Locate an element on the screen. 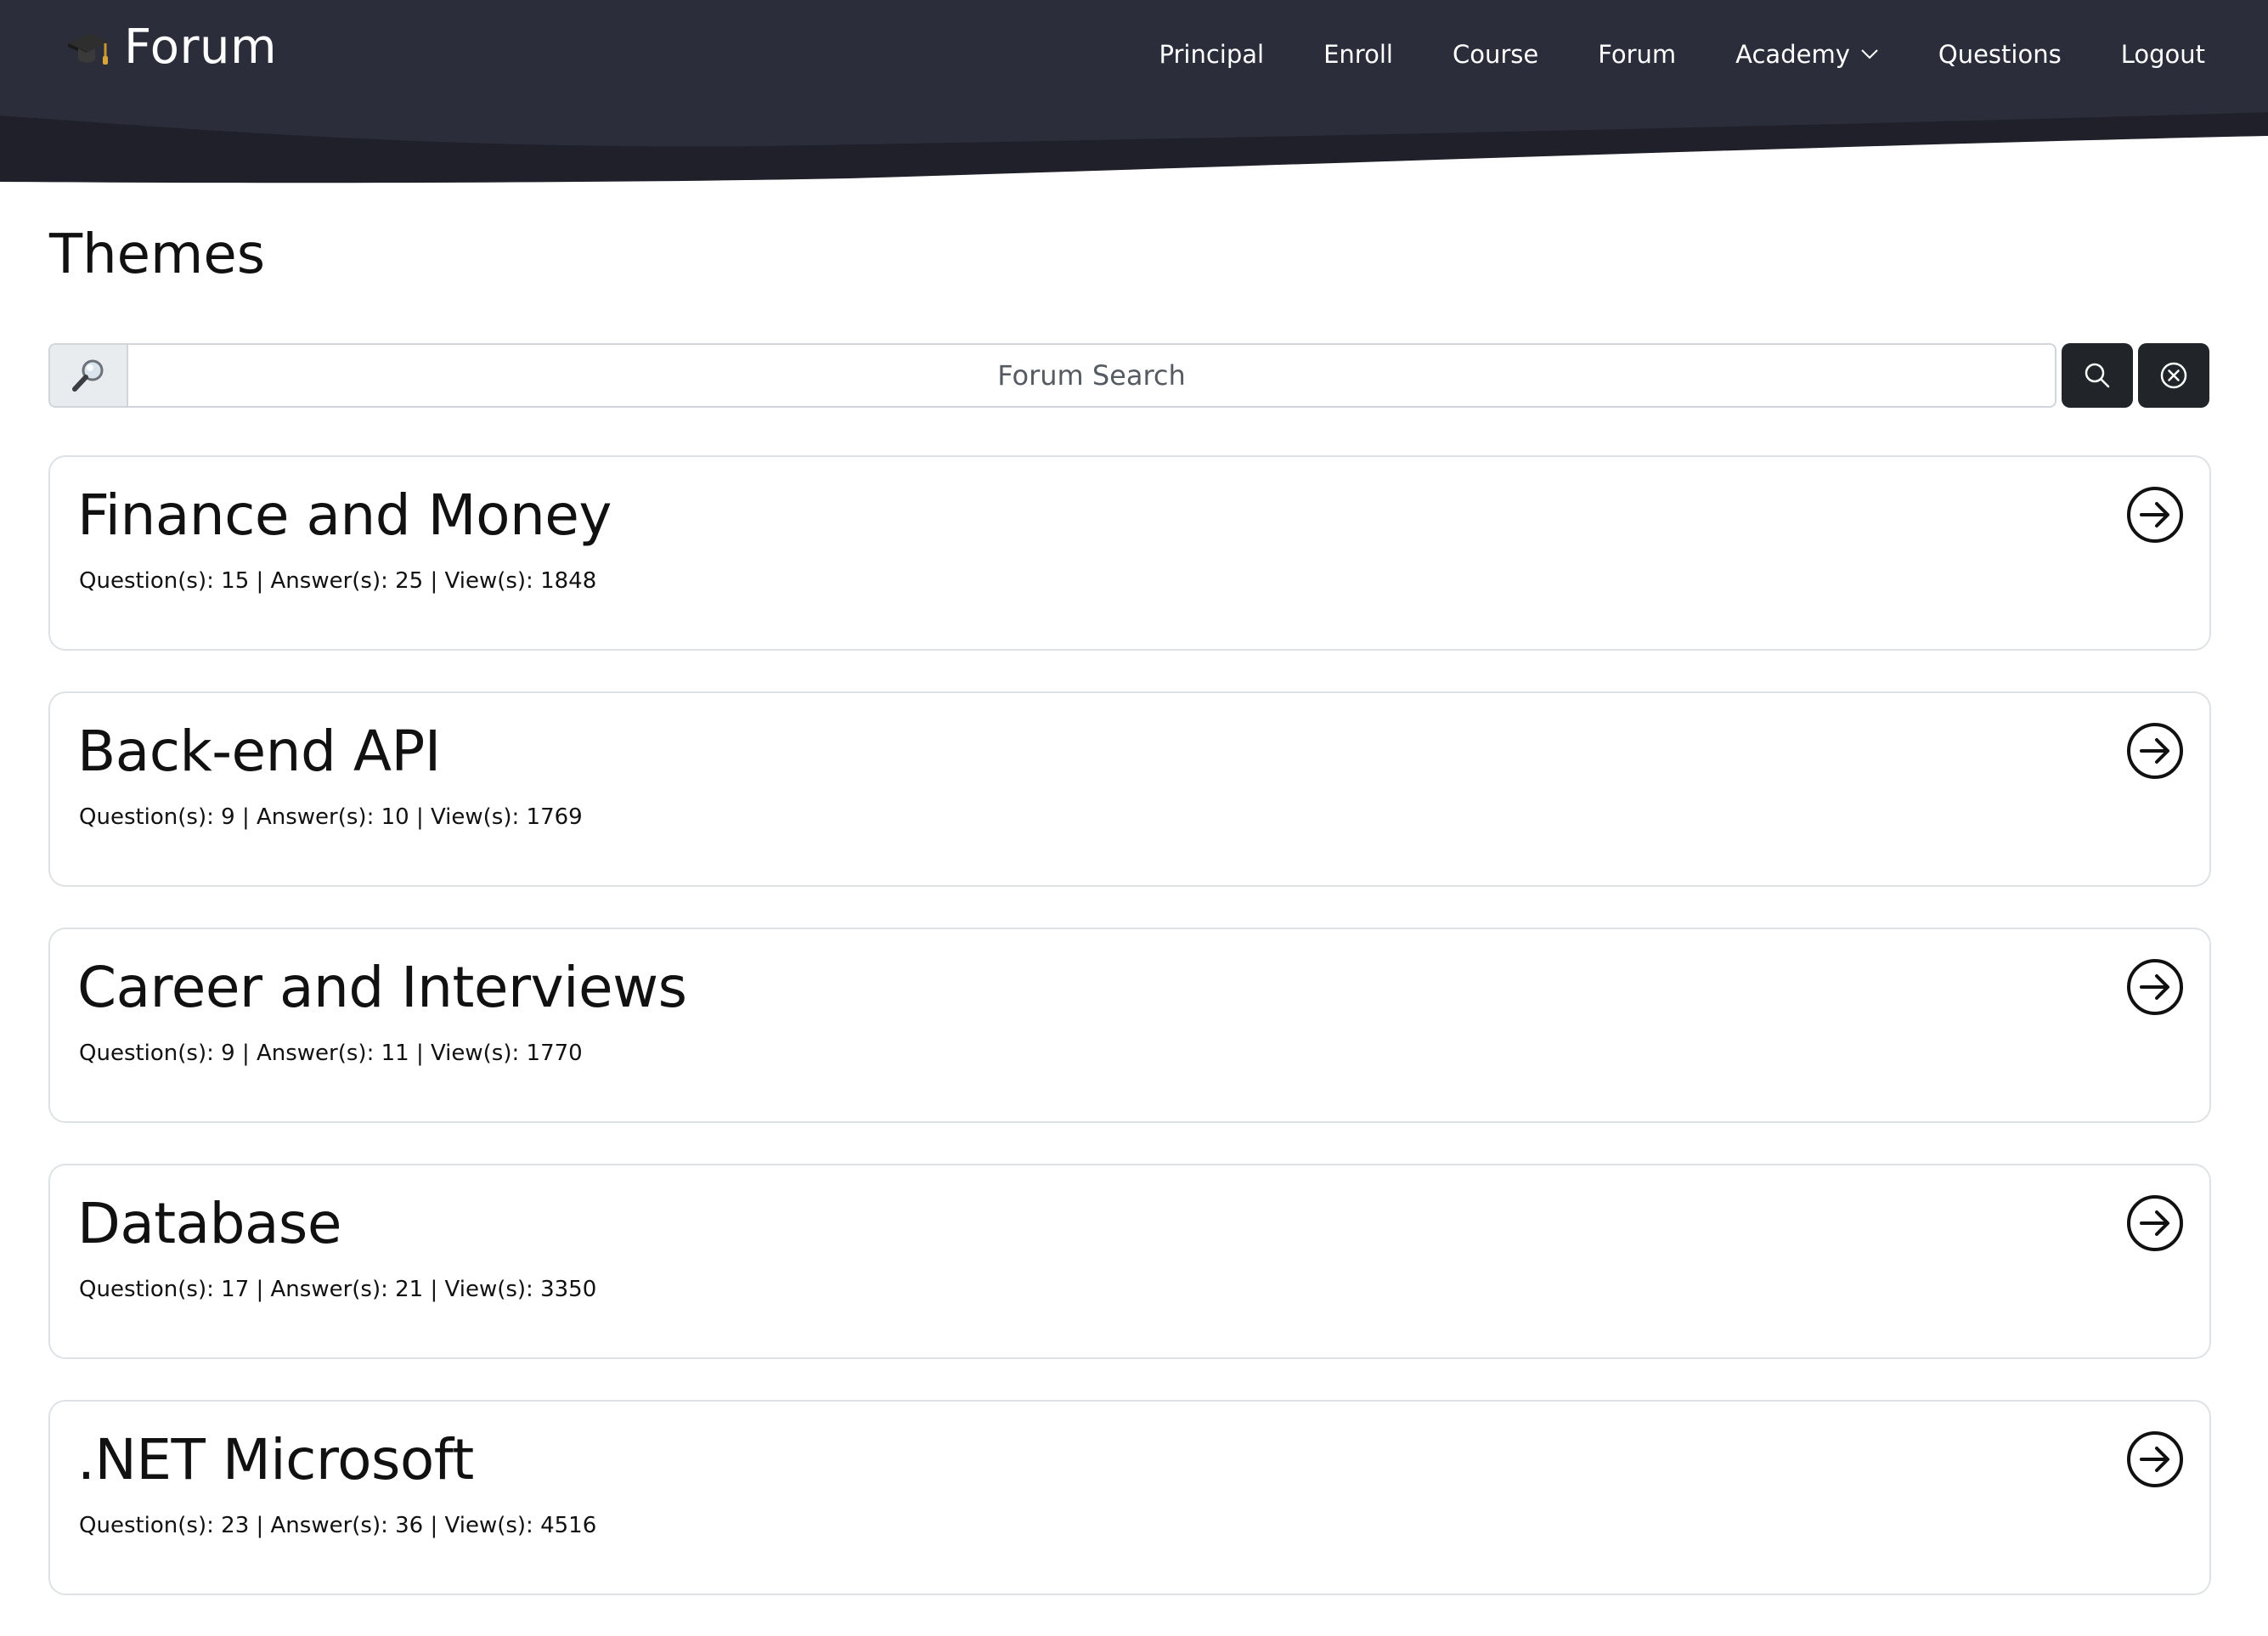 Image resolution: width=2268 pixels, height=1636 pixels. topic-title: Database is located at coordinates (209, 1224).